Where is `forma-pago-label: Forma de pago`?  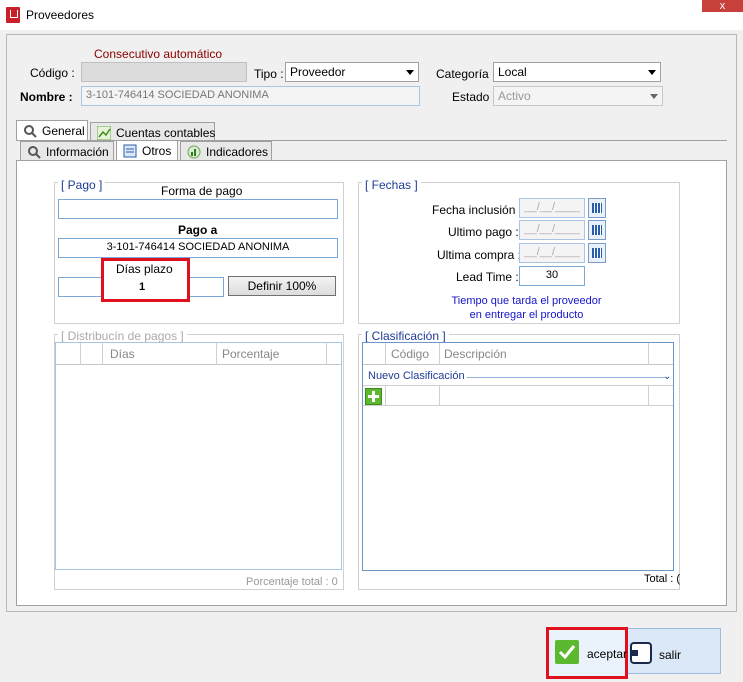 forma-pago-label: Forma de pago is located at coordinates (202, 191).